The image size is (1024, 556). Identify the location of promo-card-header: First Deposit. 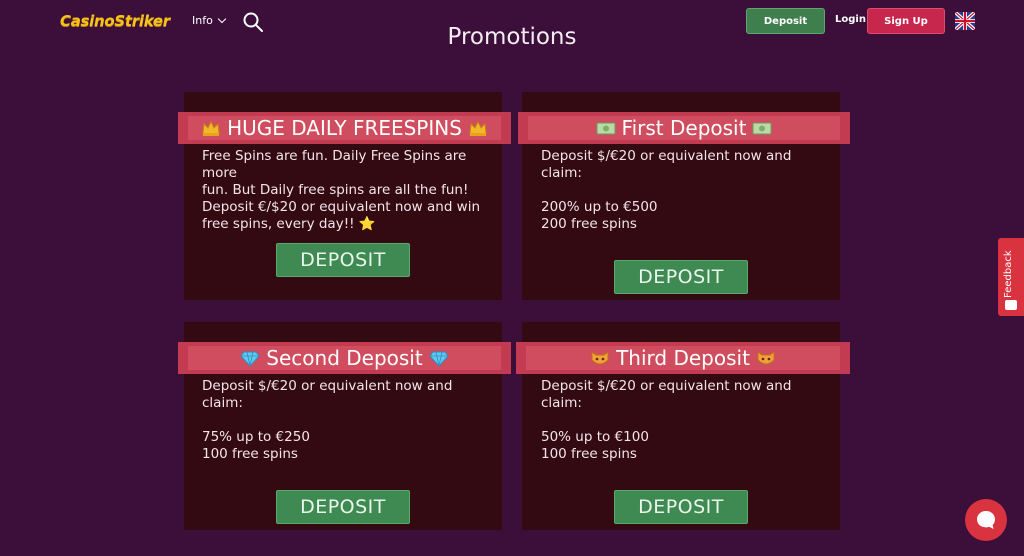
(684, 128).